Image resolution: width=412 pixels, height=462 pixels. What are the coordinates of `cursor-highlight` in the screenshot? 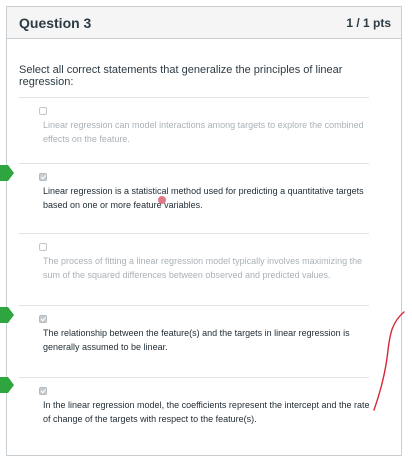 It's located at (162, 200).